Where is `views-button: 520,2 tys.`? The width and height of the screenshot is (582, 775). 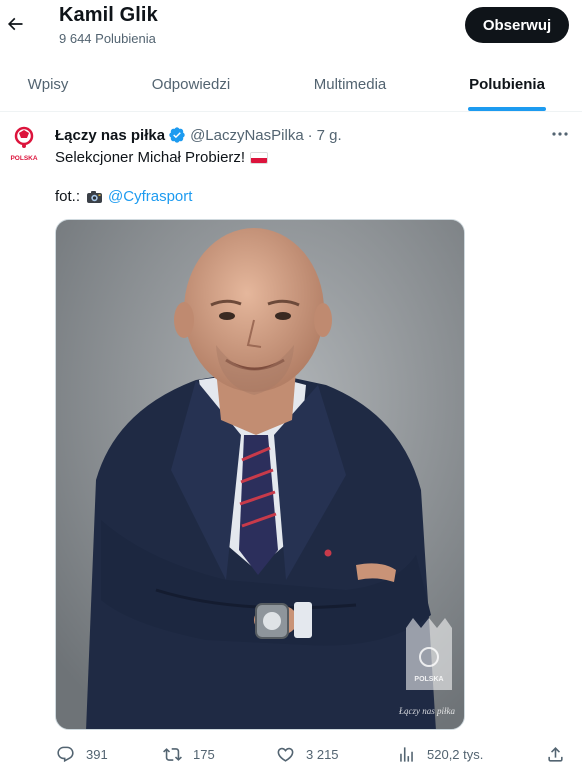 views-button: 520,2 tys. is located at coordinates (440, 754).